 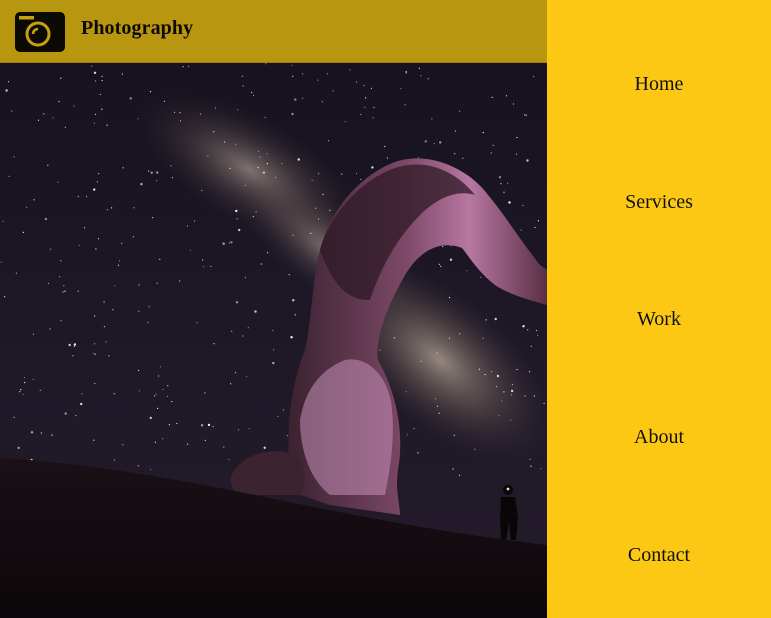 I want to click on brand-title: Photography, so click(x=137, y=28).